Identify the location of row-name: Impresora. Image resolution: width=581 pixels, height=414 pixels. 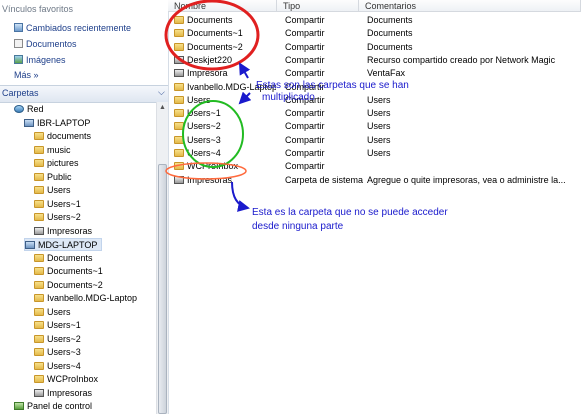
(207, 73).